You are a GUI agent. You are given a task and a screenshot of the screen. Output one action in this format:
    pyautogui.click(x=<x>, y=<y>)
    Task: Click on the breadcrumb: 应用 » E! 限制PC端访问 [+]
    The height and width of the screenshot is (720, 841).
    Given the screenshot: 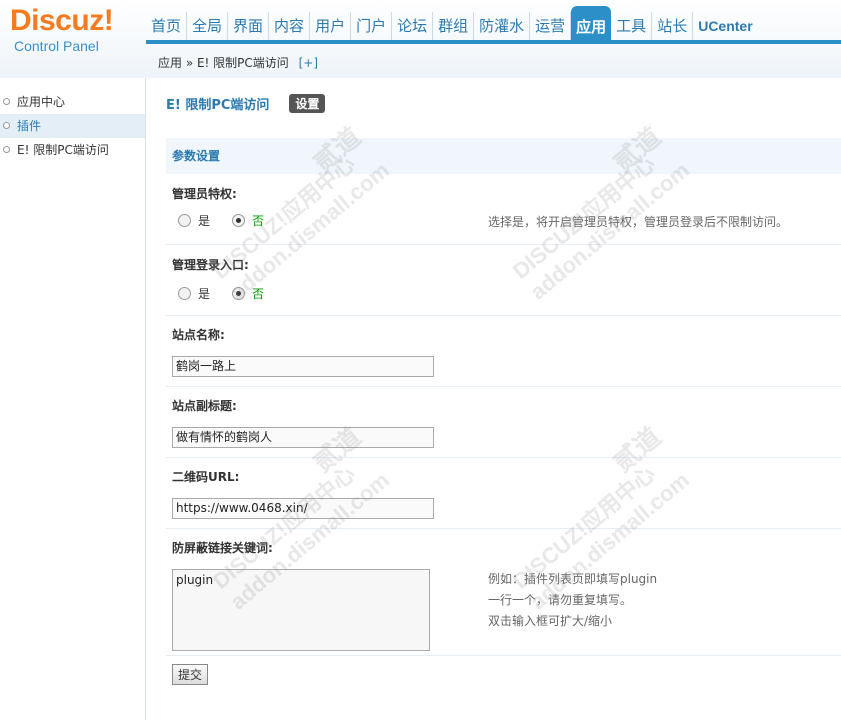 What is the action you would take?
    pyautogui.click(x=238, y=62)
    